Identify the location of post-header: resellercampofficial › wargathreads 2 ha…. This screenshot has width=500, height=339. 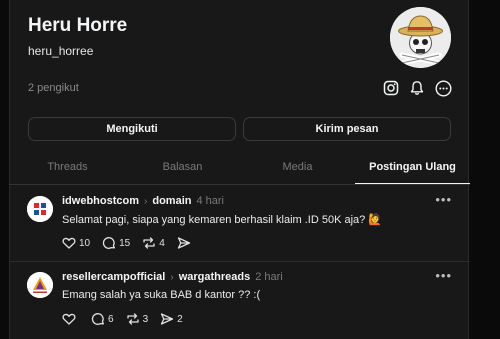
(172, 277).